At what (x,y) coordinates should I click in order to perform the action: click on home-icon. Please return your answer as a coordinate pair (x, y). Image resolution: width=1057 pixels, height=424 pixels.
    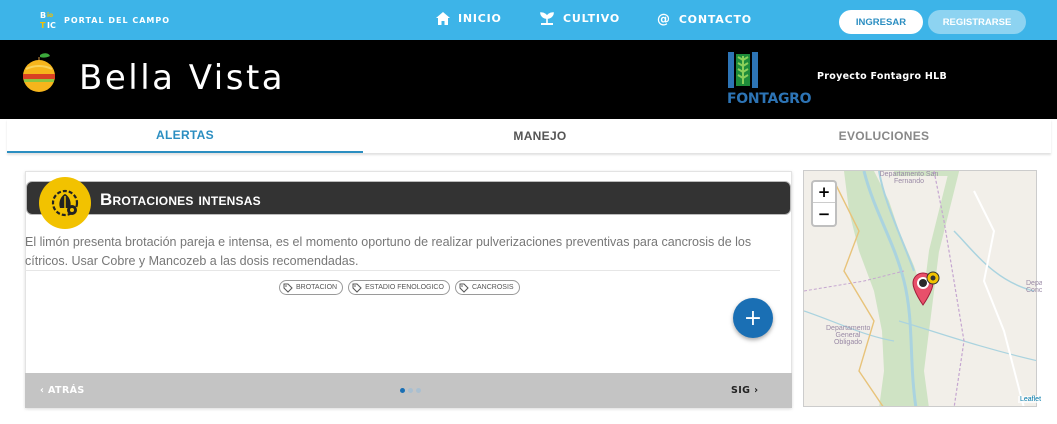
    Looking at the image, I should click on (443, 18).